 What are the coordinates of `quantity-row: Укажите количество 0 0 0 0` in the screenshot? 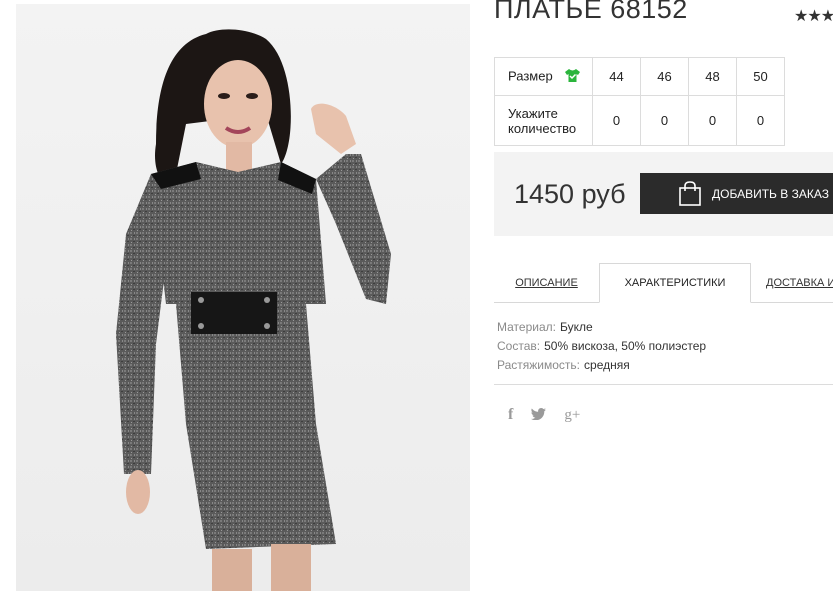 It's located at (639, 120).